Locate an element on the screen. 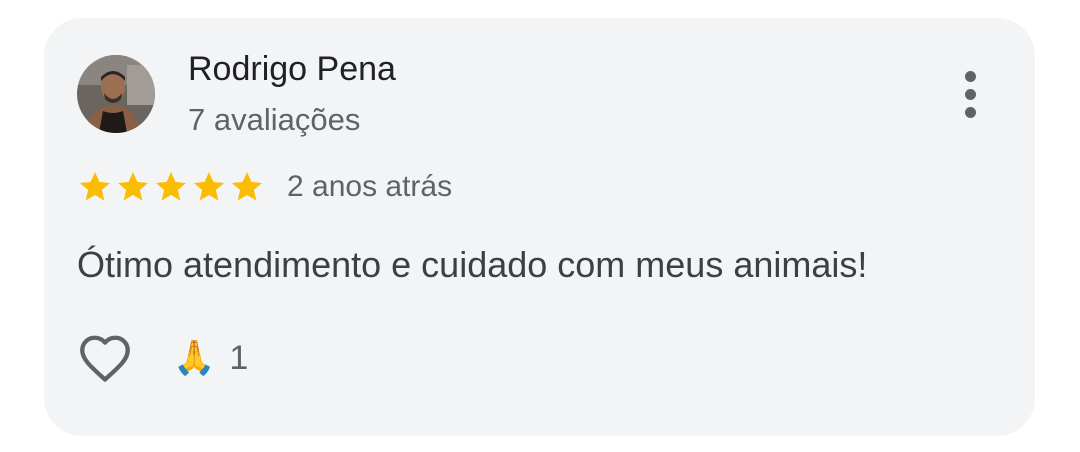 The width and height of the screenshot is (1080, 452). review-actions: 🙏 1 is located at coordinates (162, 358).